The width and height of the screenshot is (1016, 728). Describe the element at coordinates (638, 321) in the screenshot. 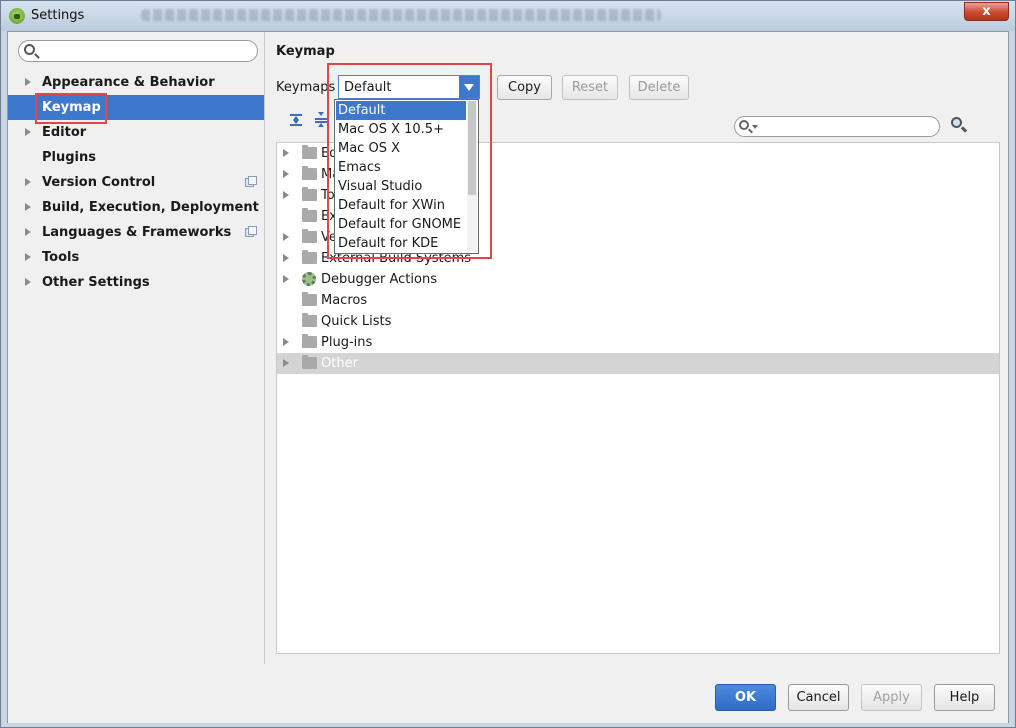

I see `tree-row: Quick Lists` at that location.